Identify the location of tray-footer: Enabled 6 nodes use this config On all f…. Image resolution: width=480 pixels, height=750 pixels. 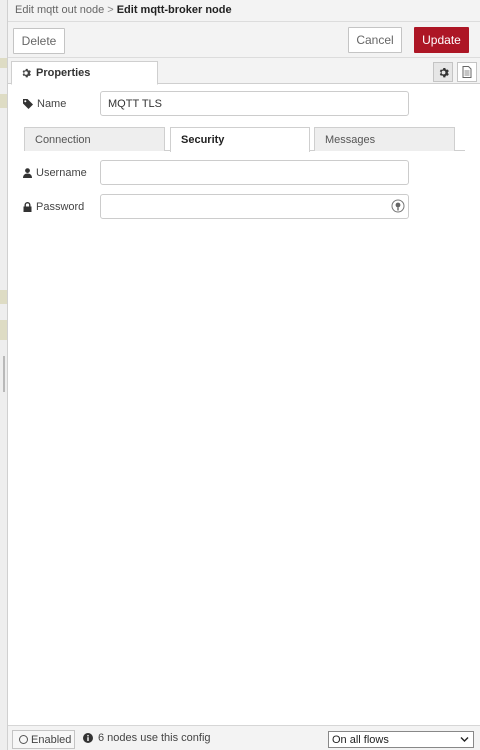
(244, 737).